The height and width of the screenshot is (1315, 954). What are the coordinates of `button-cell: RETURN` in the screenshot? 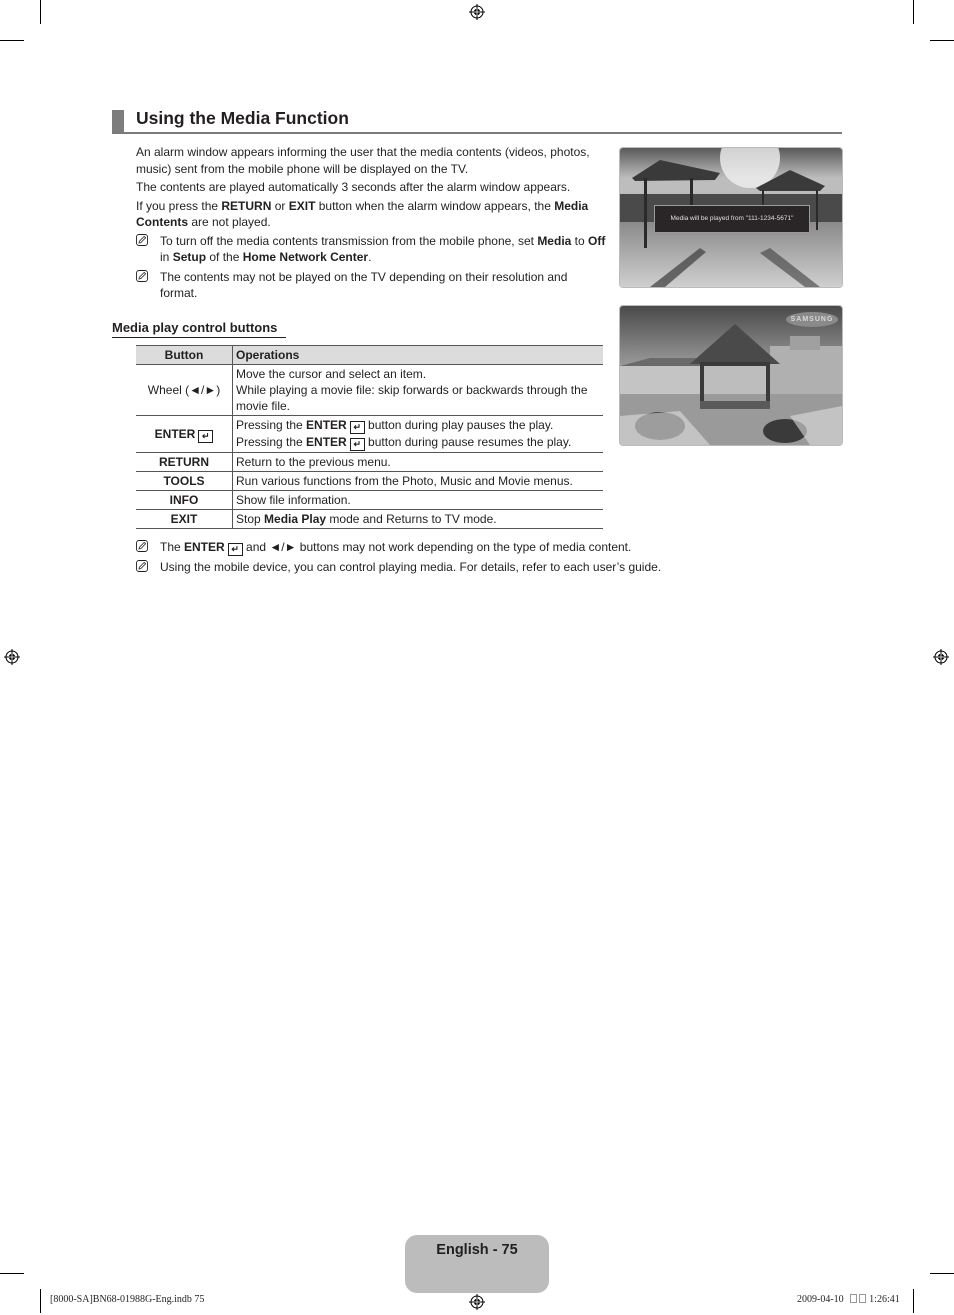 It's located at (184, 462).